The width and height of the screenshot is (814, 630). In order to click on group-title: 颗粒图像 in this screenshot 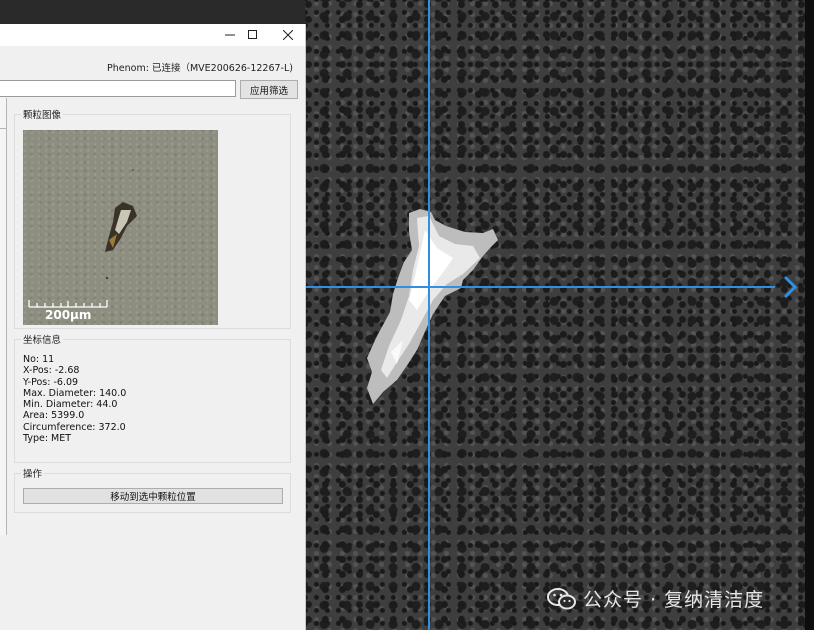, I will do `click(42, 114)`.